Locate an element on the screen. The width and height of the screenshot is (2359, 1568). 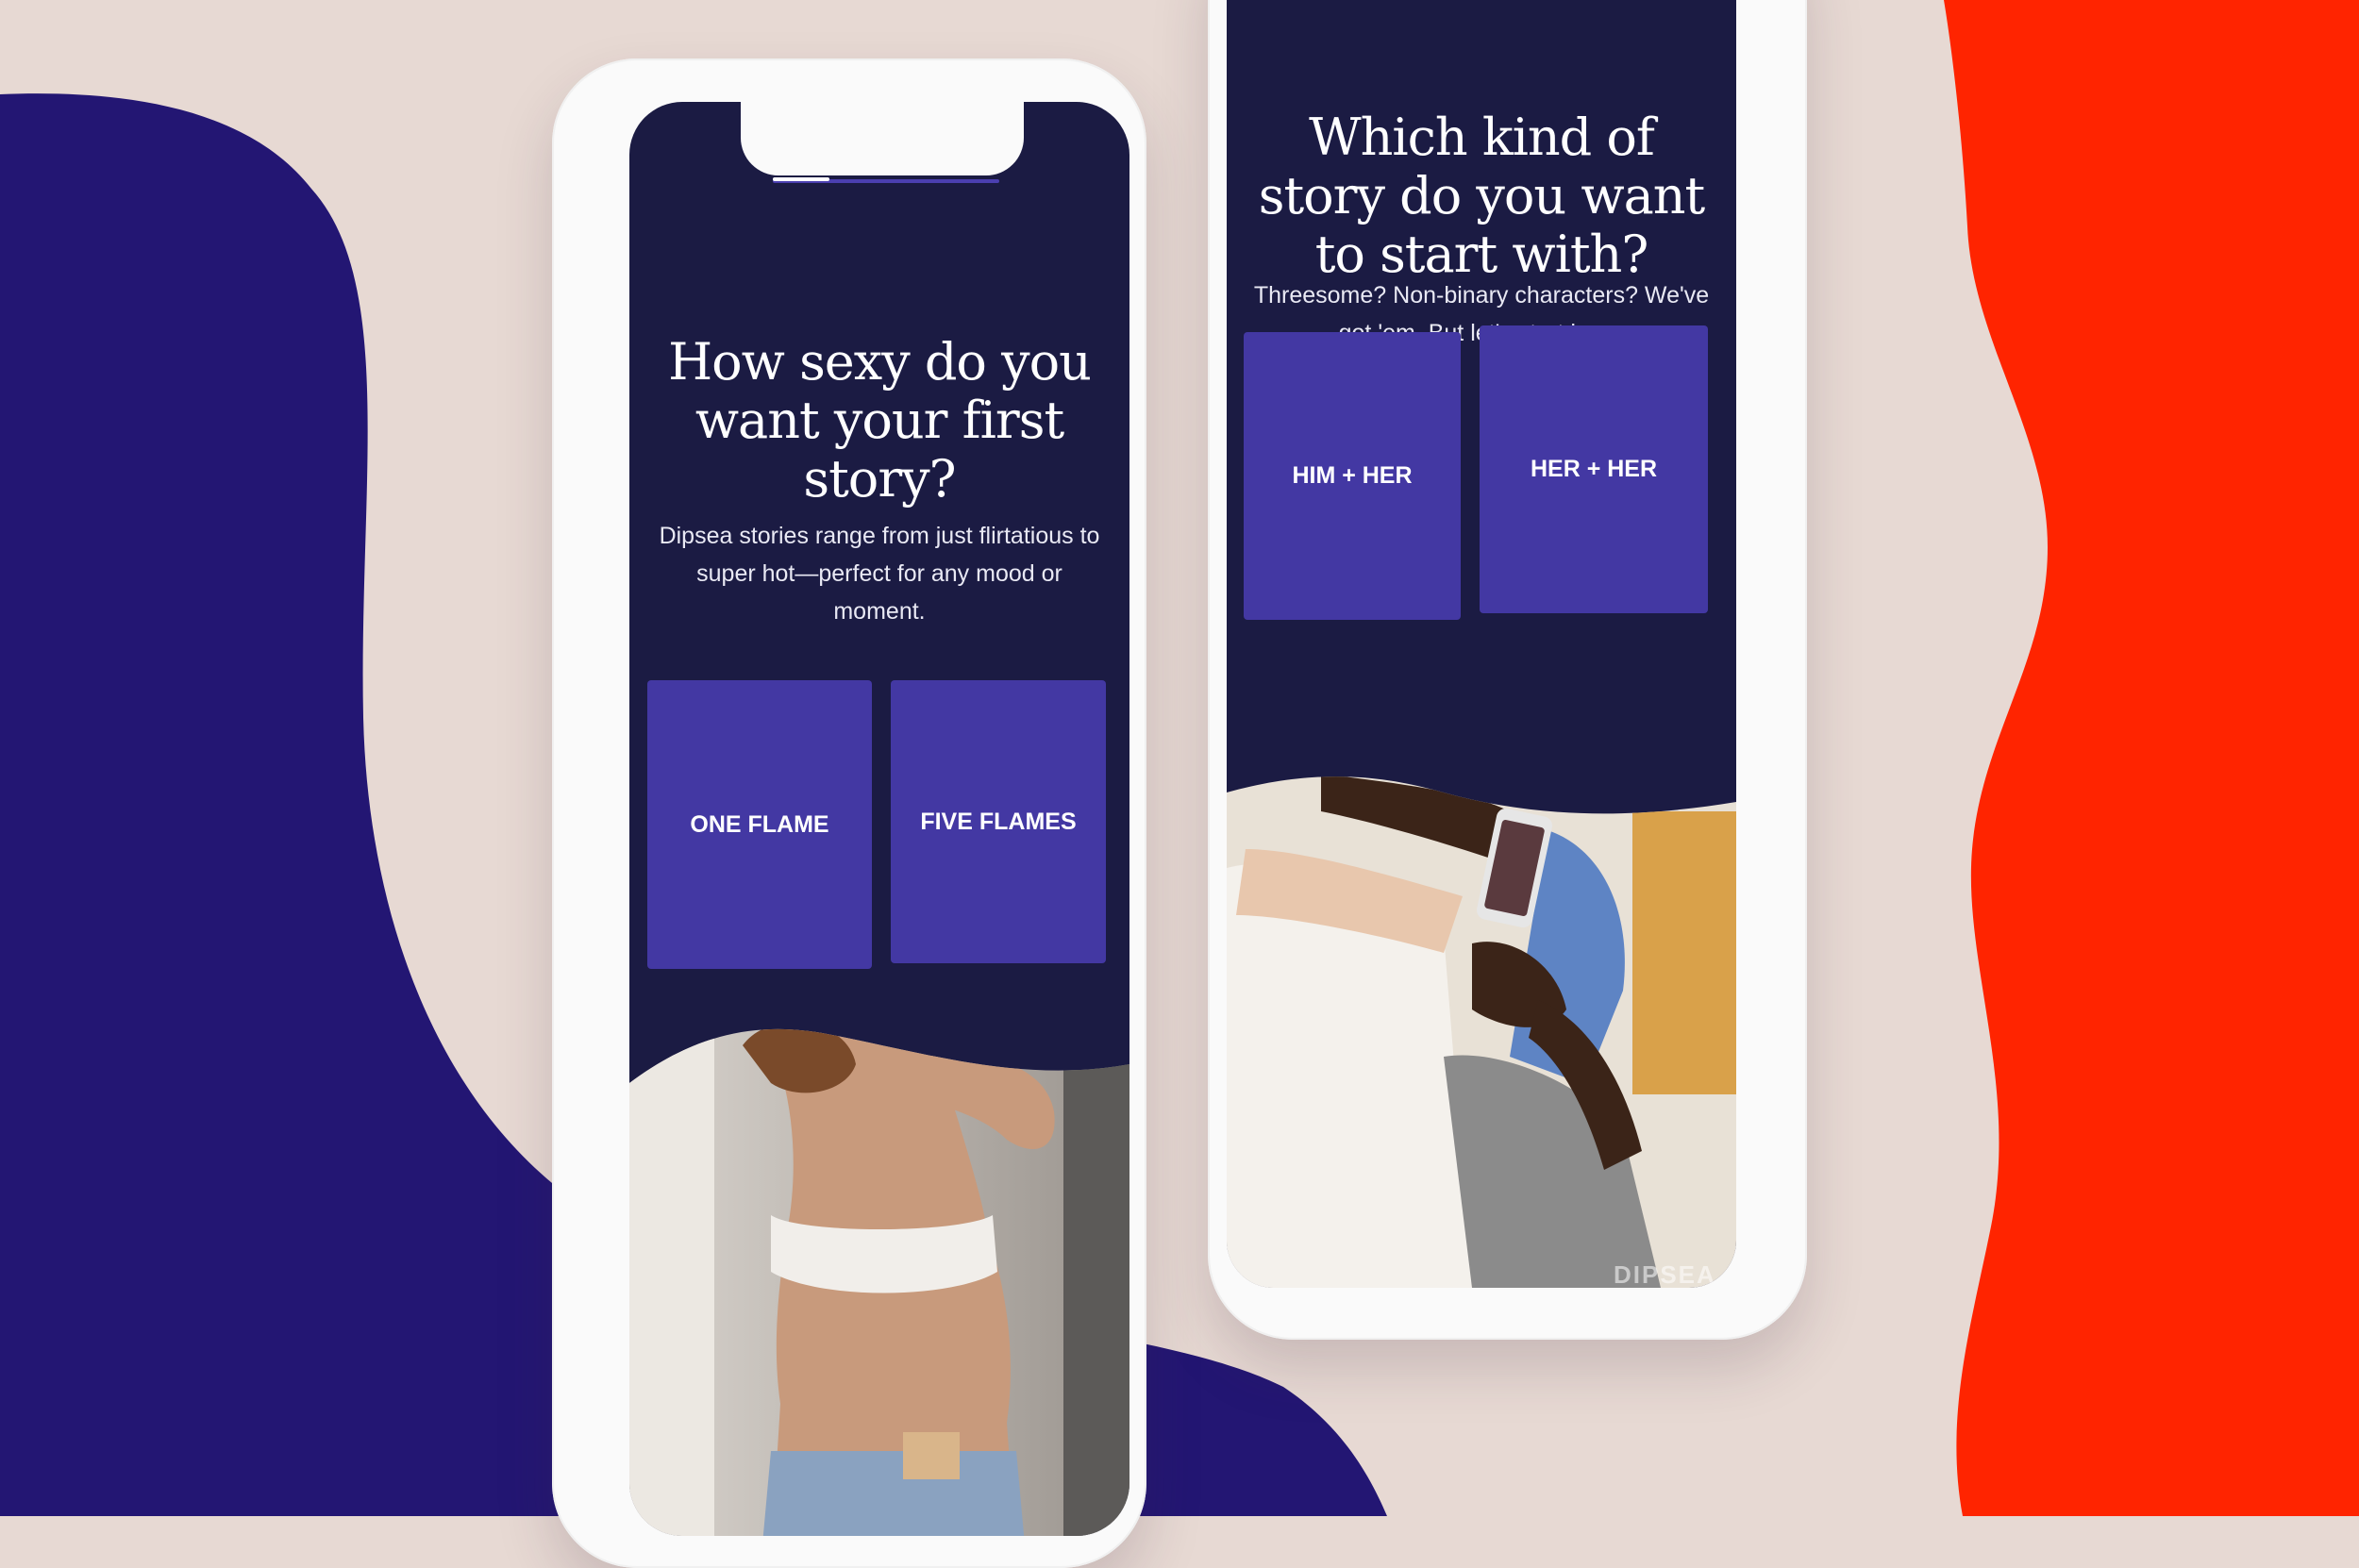
dipsea-watermark: DIPSEA is located at coordinates (1665, 1274).